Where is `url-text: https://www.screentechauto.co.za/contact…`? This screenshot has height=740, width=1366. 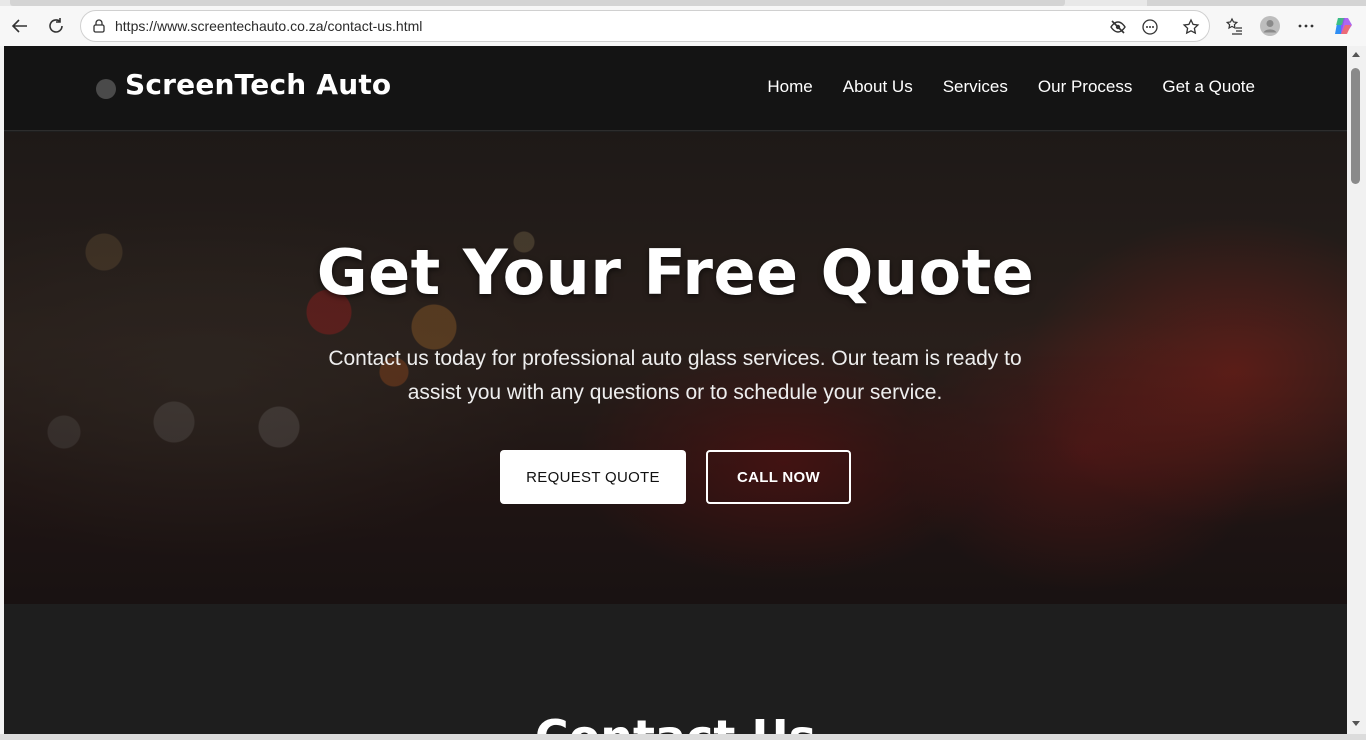
url-text: https://www.screentechauto.co.za/contact… is located at coordinates (268, 26).